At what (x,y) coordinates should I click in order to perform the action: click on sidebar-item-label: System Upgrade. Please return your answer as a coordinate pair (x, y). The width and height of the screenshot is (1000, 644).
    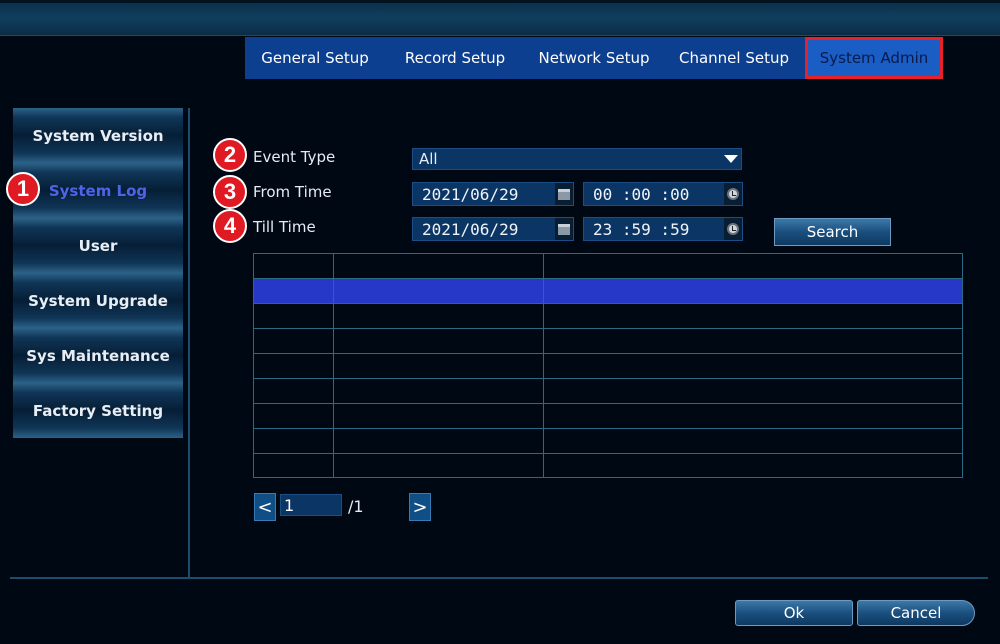
    Looking at the image, I should click on (98, 300).